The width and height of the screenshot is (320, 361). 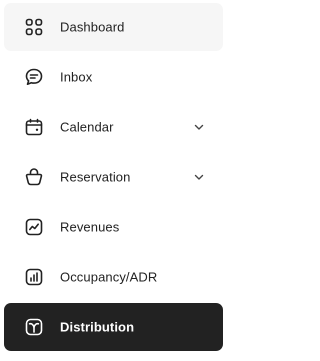 I want to click on sidebar-item-calendar: Calendar, so click(x=113, y=127).